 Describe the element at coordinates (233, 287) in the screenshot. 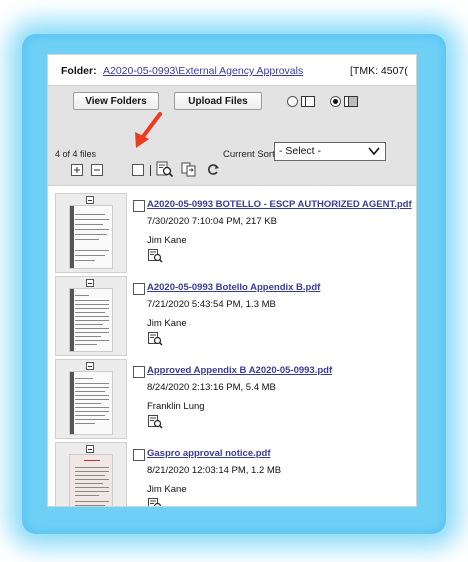

I see `file-name-link: A2020-05-0993 Botello Appendix B.pdf` at that location.